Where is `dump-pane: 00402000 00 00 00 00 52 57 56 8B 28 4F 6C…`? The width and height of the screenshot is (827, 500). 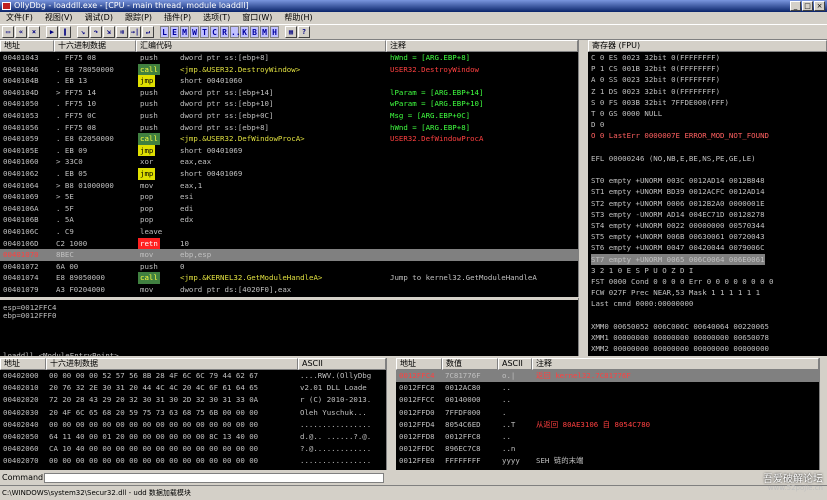 dump-pane: 00402000 00 00 00 00 52 57 56 8B 28 4F 6C… is located at coordinates (193, 420).